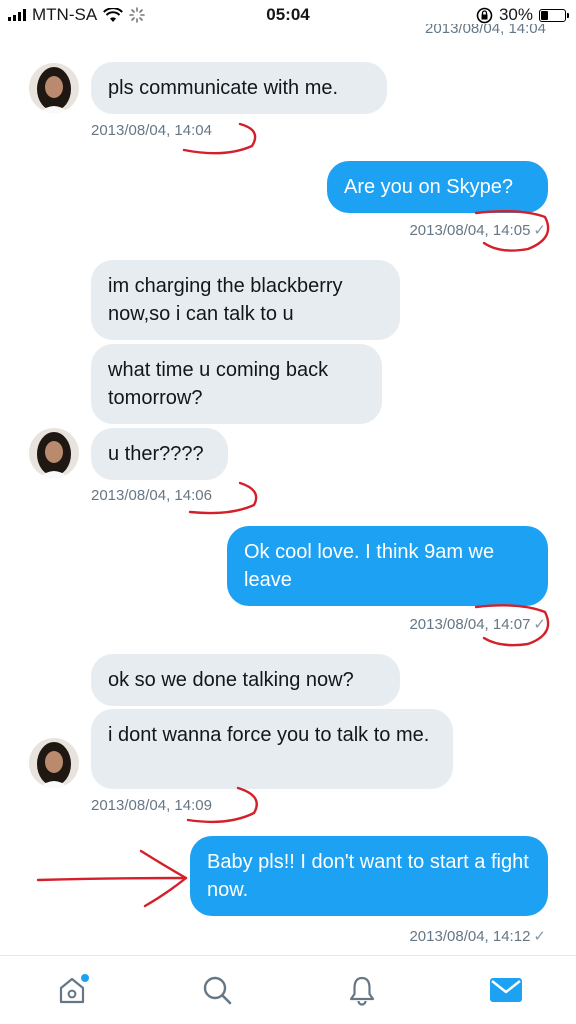 The height and width of the screenshot is (1024, 576). I want to click on message-bubble-incoming: u ther????, so click(159, 454).